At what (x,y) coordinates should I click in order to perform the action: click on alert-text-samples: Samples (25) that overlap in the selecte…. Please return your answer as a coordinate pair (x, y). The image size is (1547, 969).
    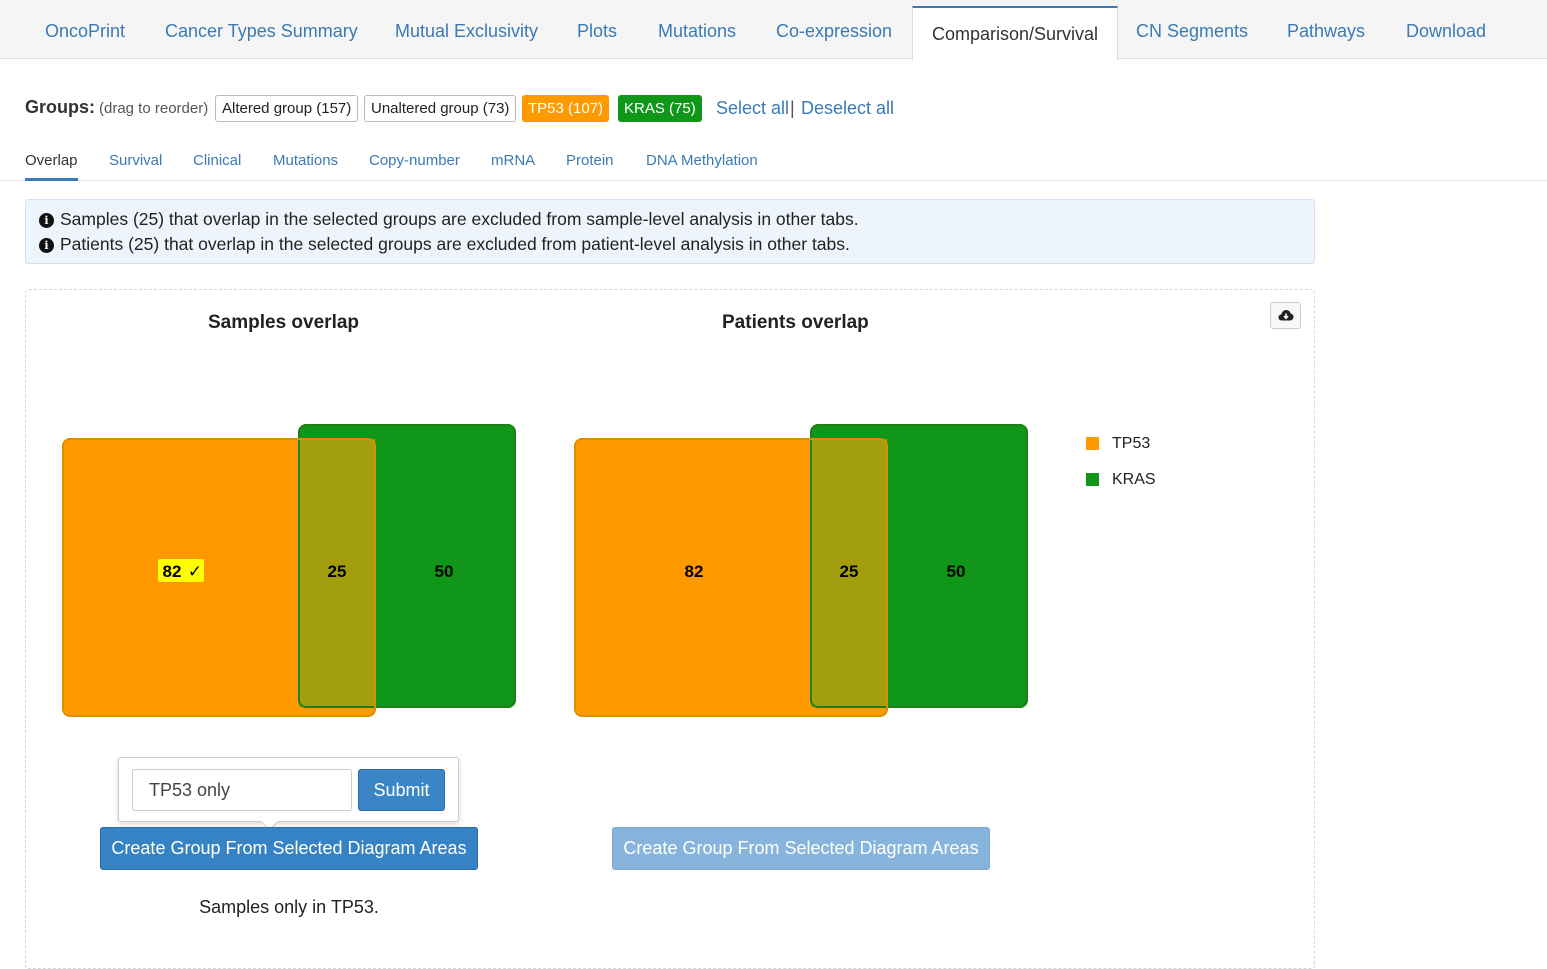
    Looking at the image, I should click on (459, 219).